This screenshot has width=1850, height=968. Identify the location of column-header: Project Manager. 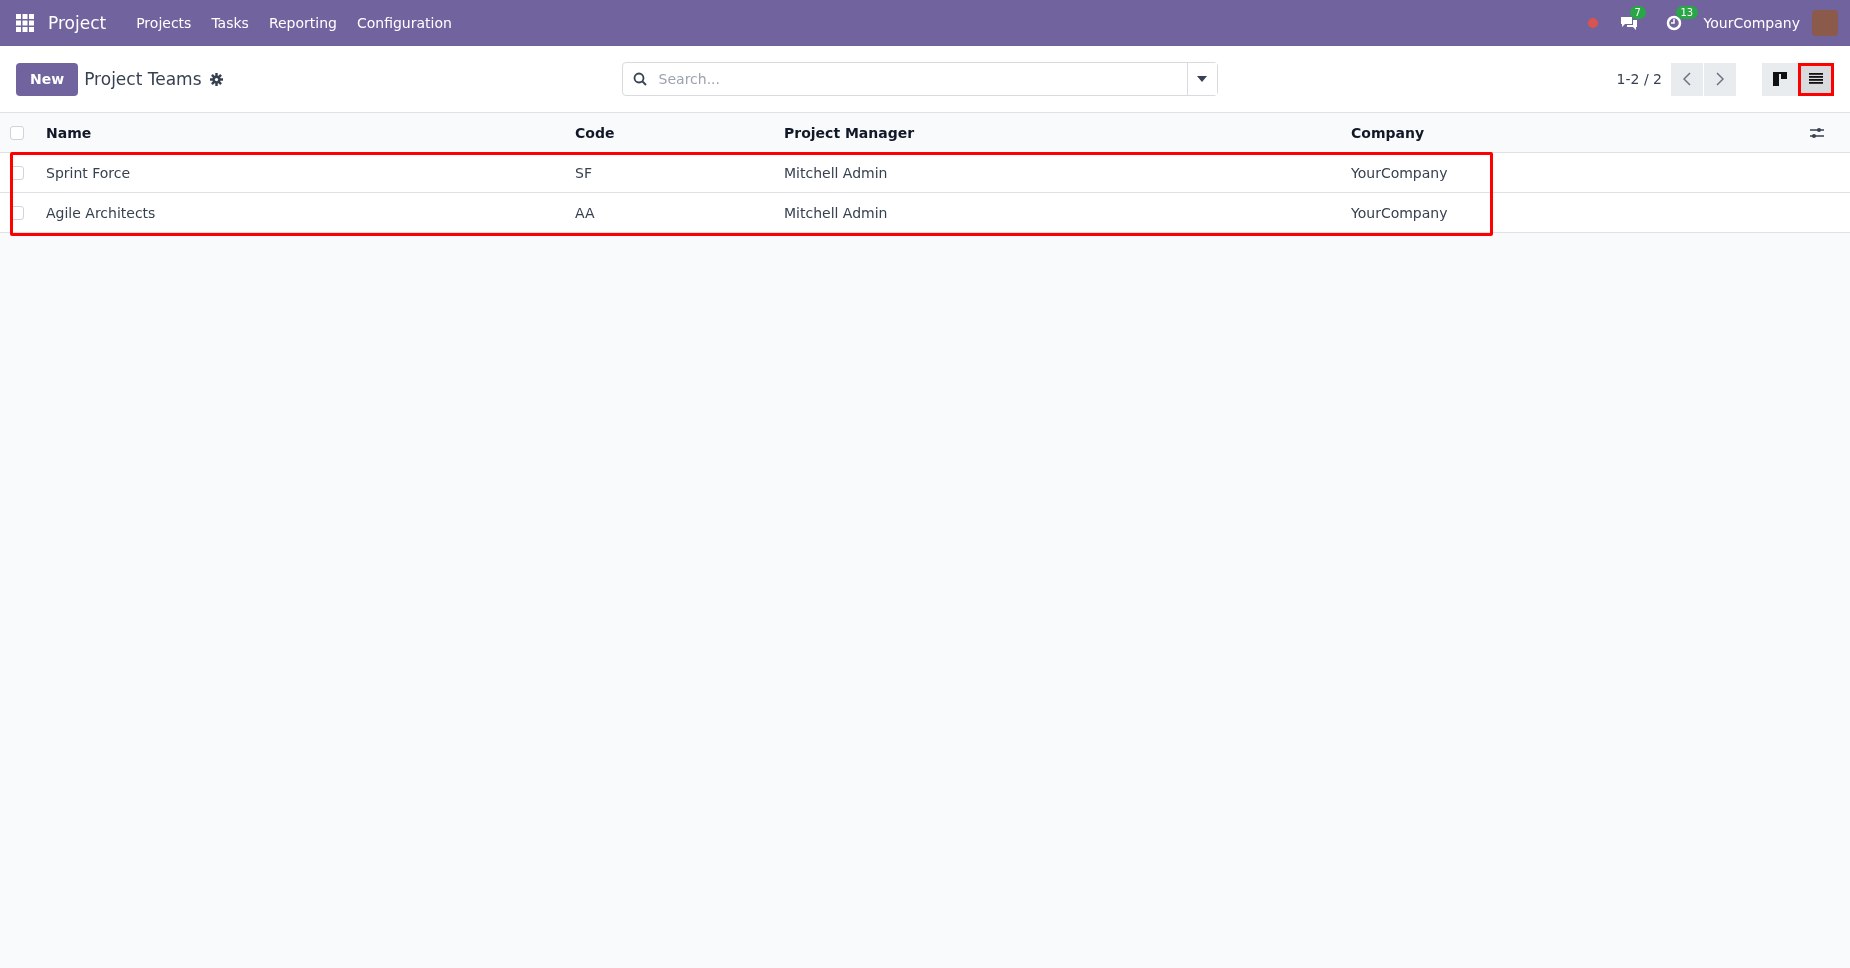
(1067, 132).